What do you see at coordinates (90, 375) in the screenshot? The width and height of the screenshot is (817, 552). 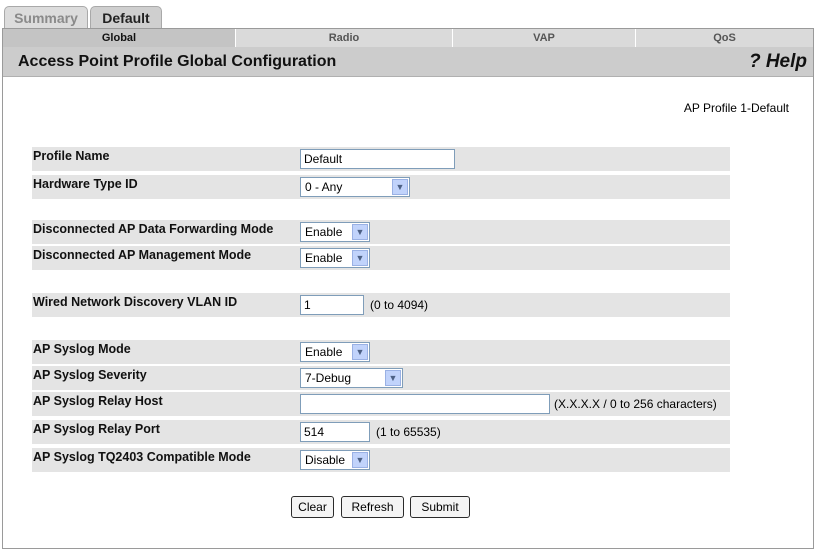 I see `syslog-severity-label: AP Syslog Severity` at bounding box center [90, 375].